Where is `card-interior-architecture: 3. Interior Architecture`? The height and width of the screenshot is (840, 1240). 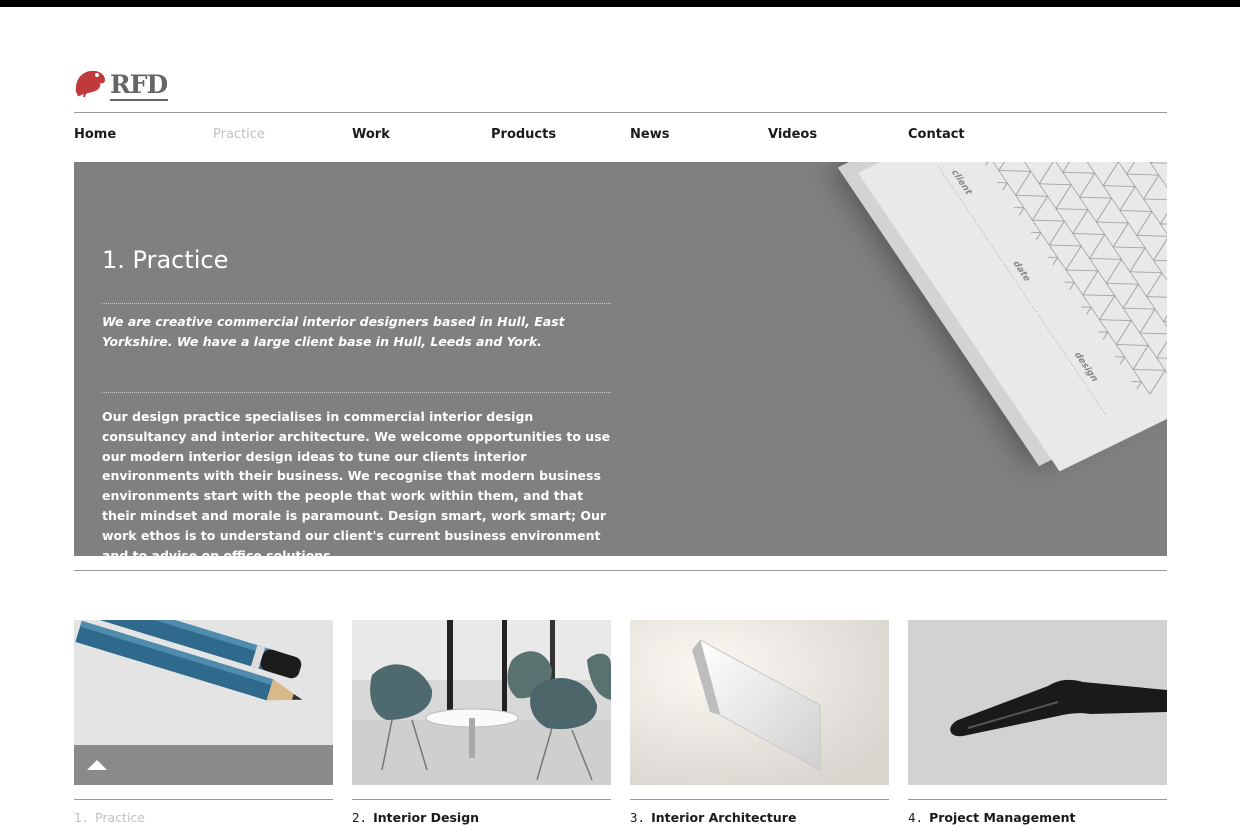
card-interior-architecture: 3. Interior Architecture is located at coordinates (759, 722).